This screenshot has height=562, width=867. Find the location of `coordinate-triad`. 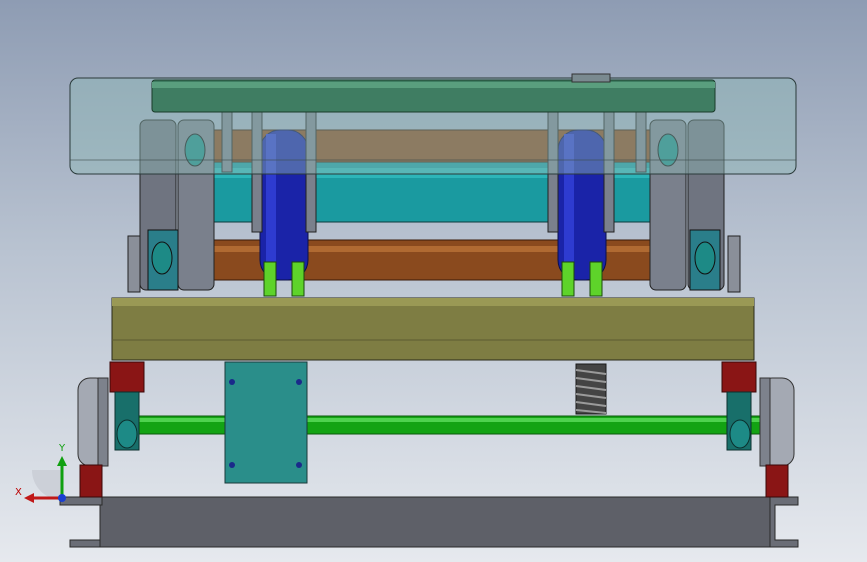

coordinate-triad is located at coordinates (45, 479).